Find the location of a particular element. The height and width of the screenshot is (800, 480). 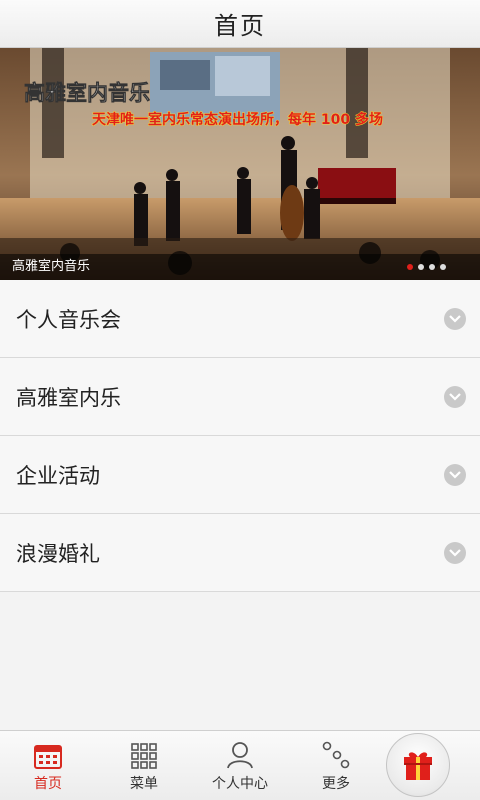

tab-more: 更多 is located at coordinates (336, 765).